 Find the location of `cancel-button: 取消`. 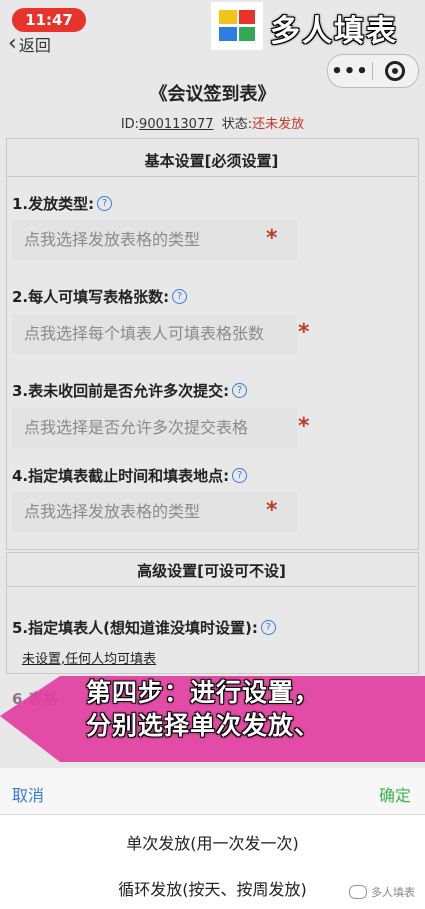

cancel-button: 取消 is located at coordinates (28, 794).